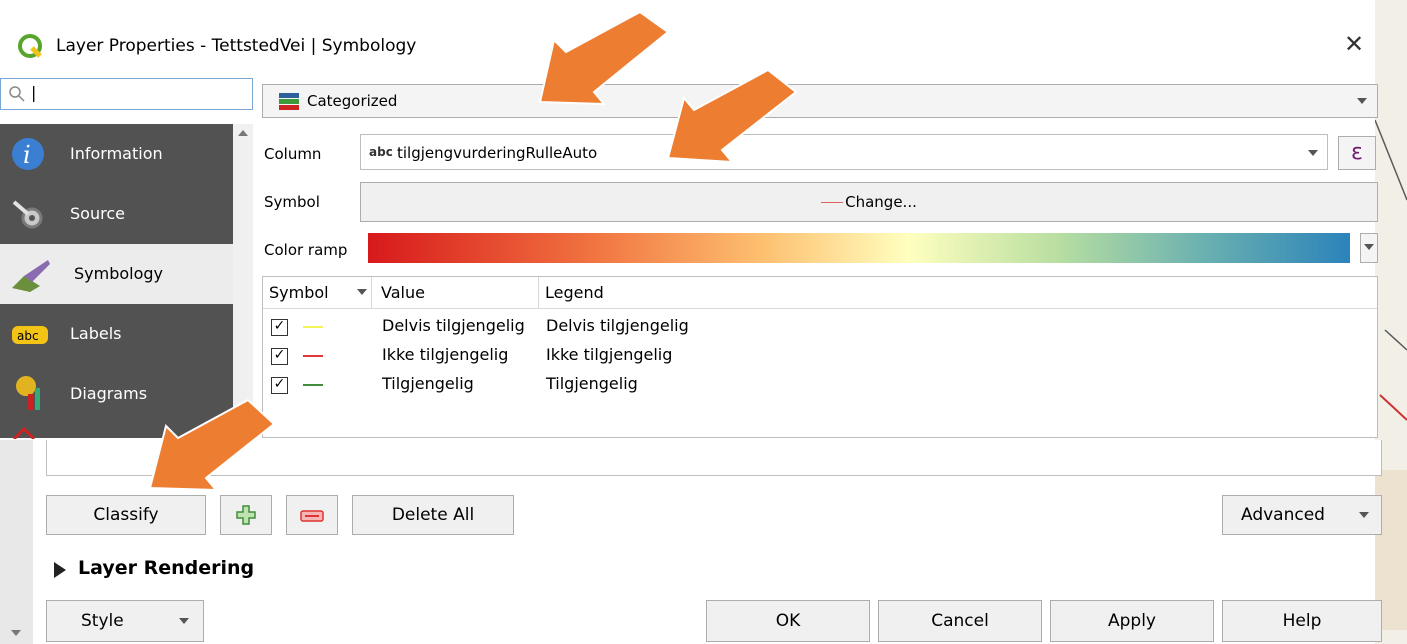 The image size is (1407, 644). What do you see at coordinates (299, 292) in the screenshot?
I see `column-header-symbol: Symbol` at bounding box center [299, 292].